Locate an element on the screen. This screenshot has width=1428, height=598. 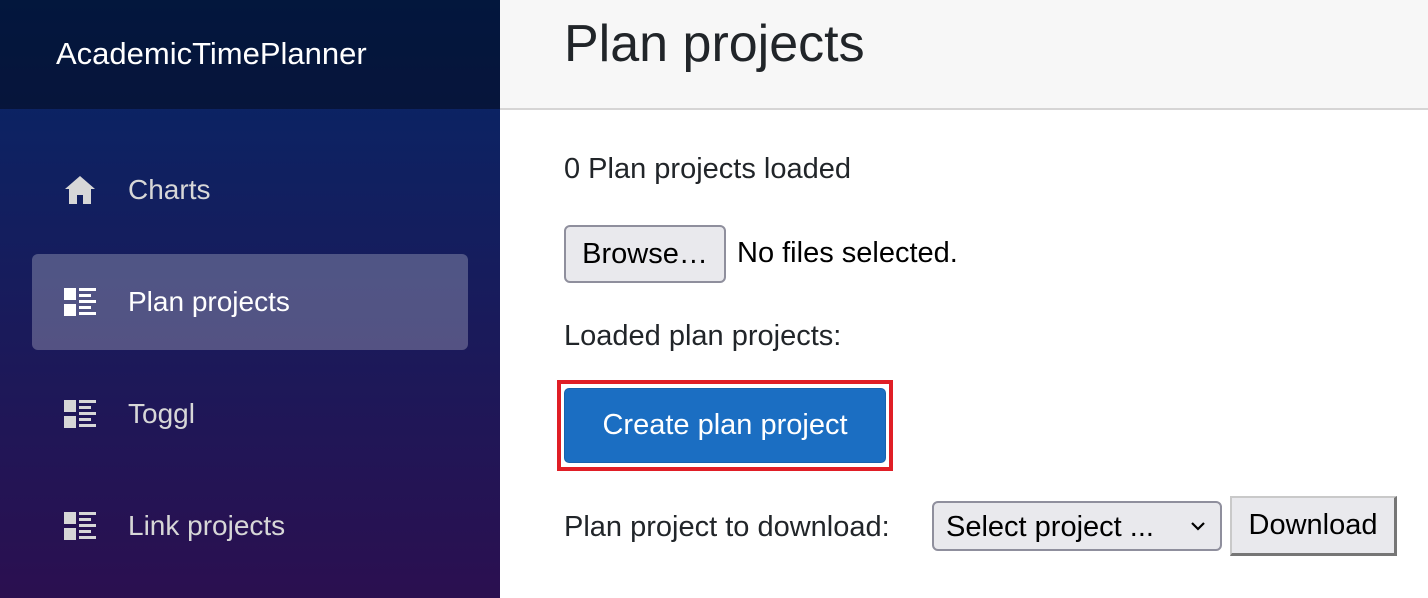
brand-link: AcademicTimePlanner is located at coordinates (211, 54).